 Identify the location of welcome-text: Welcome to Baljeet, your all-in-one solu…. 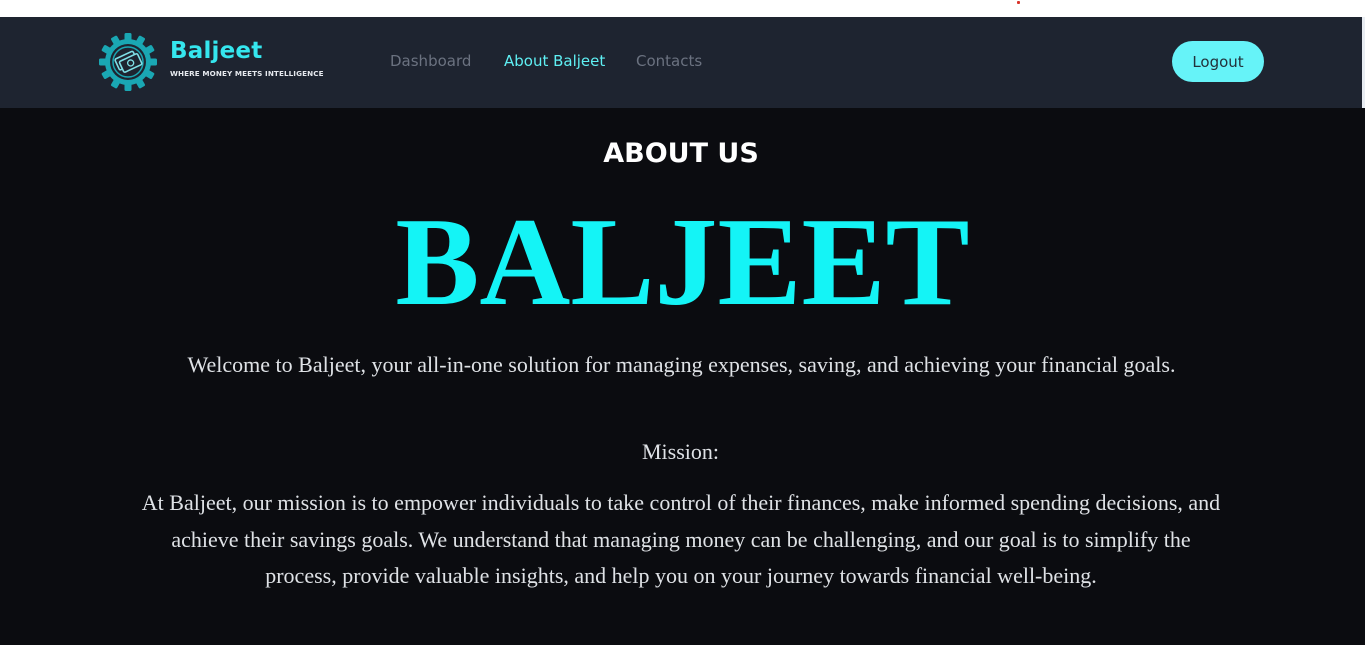
(681, 364).